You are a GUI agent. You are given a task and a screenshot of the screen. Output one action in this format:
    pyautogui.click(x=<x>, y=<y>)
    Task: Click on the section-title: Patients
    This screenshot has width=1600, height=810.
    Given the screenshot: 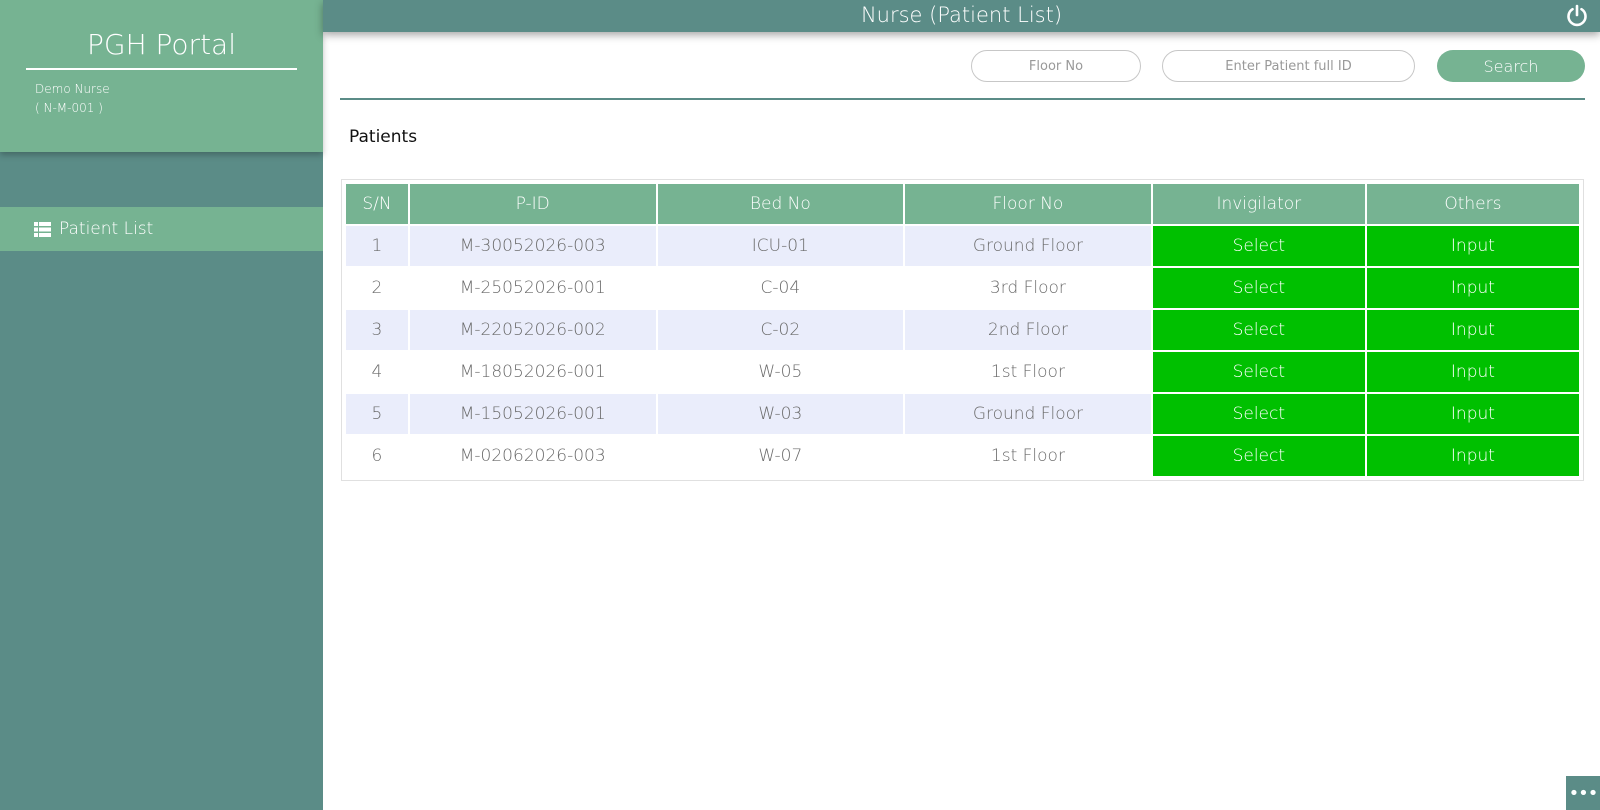 What is the action you would take?
    pyautogui.click(x=383, y=137)
    